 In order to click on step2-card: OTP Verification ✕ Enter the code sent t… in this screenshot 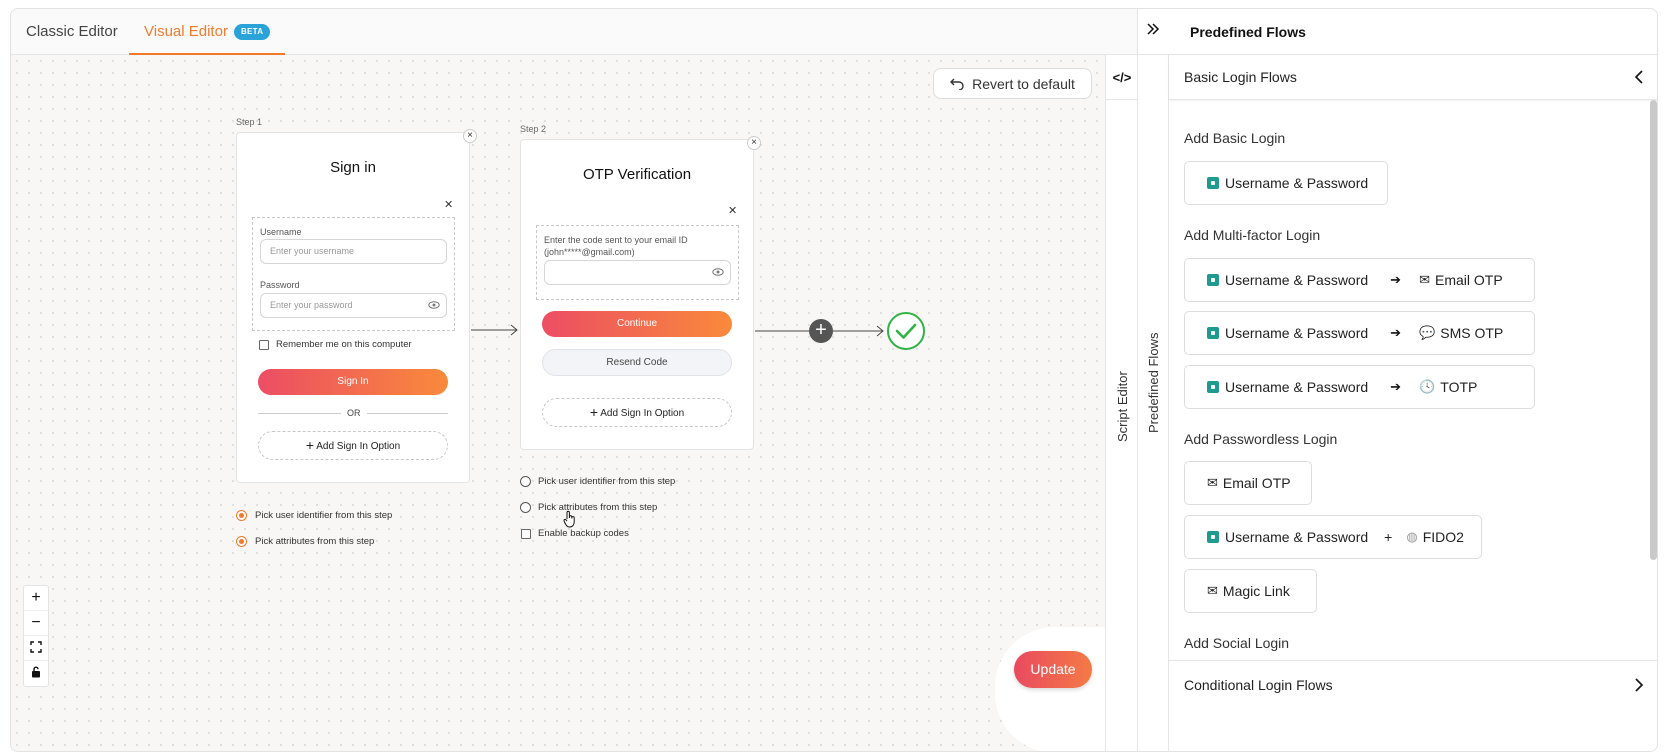, I will do `click(637, 294)`.